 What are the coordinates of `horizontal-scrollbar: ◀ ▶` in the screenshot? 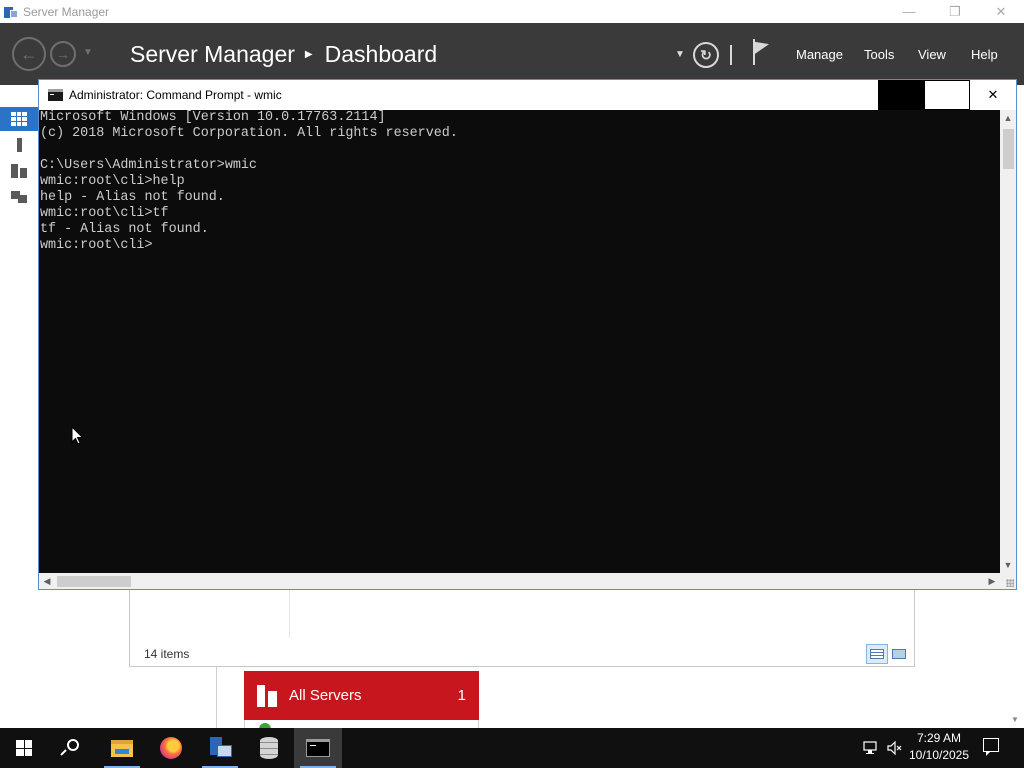 It's located at (519, 581).